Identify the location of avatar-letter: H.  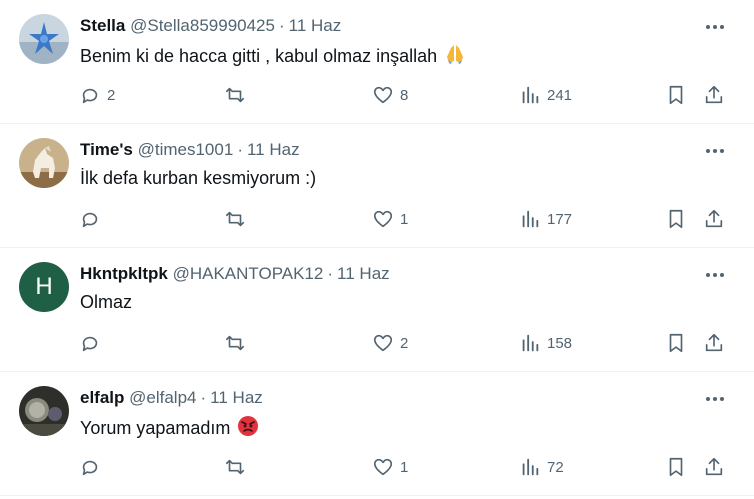
(44, 286).